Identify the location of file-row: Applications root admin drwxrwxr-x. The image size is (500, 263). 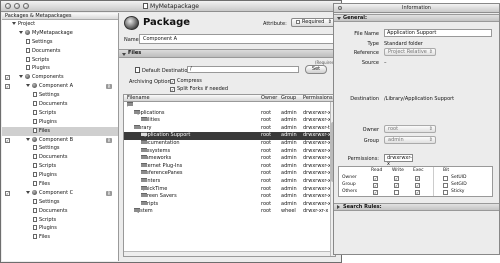
(229, 113).